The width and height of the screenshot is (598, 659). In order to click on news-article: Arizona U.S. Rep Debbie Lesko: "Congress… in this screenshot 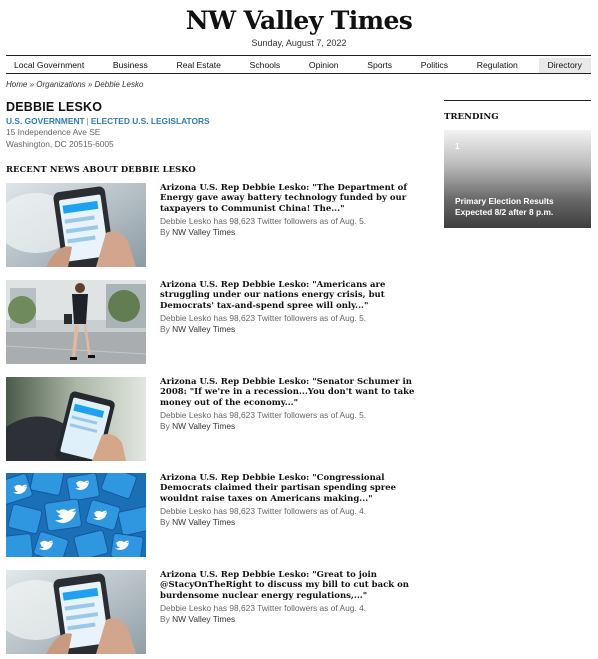, I will do `click(216, 515)`.